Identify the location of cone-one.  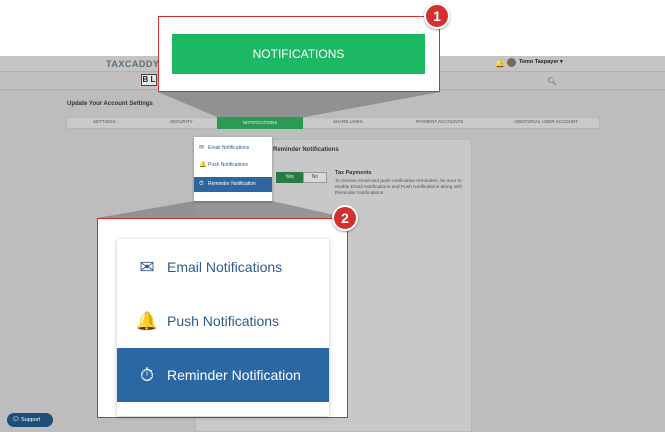
(299, 104).